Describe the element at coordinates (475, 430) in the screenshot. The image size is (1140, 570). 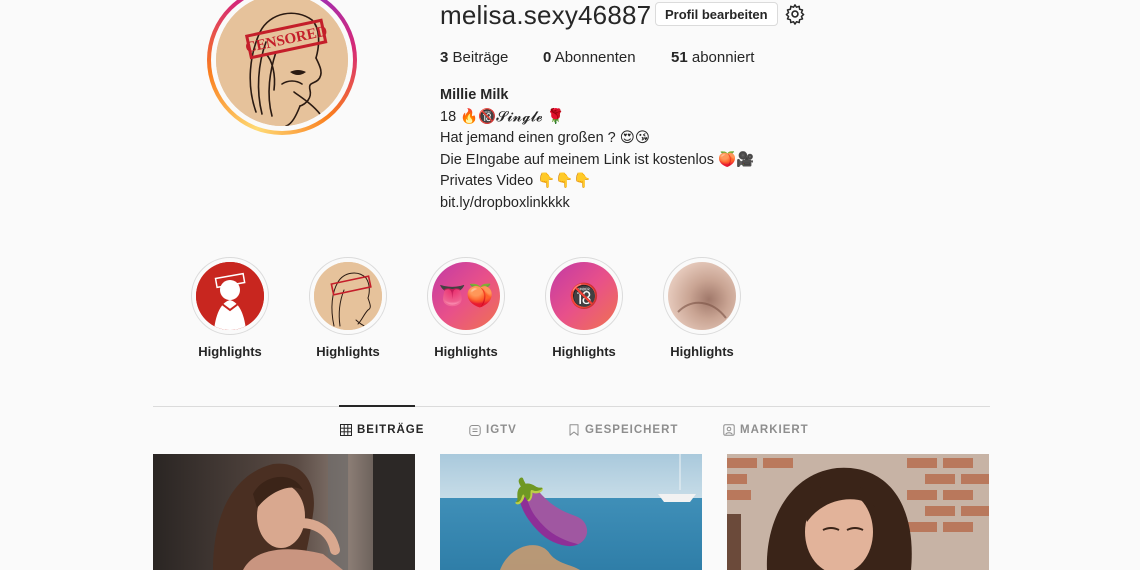
I see `igtv-icon` at that location.